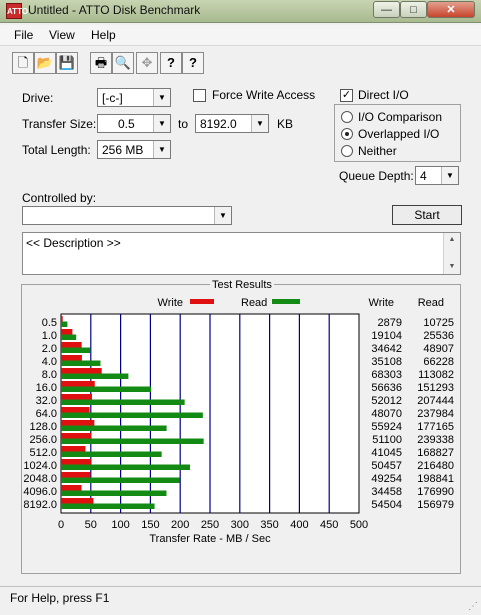 Image resolution: width=481 pixels, height=615 pixels. What do you see at coordinates (386, 505) in the screenshot?
I see `write-value: 54504` at bounding box center [386, 505].